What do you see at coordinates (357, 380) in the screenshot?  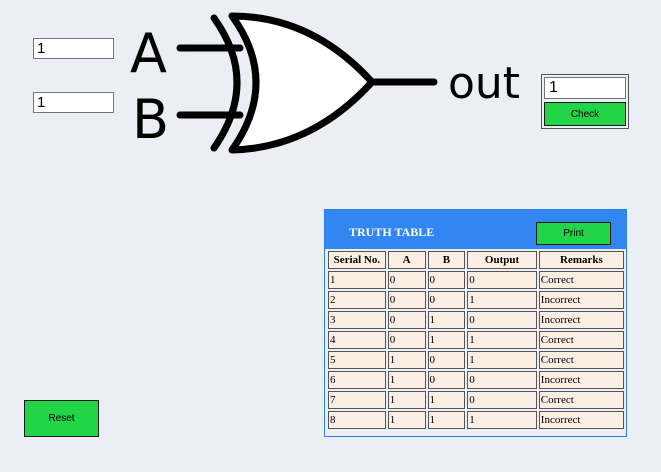 I see `cell-serial: 6` at bounding box center [357, 380].